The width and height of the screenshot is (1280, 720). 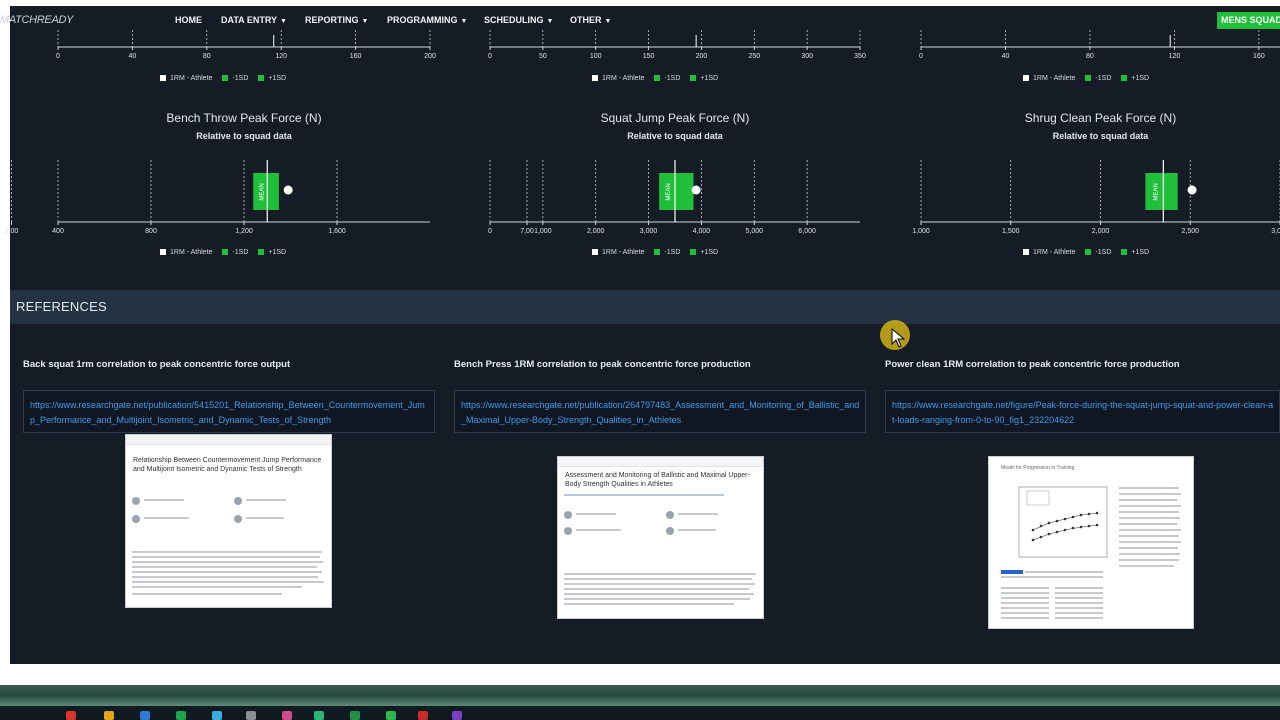 I want to click on tick-label: 400, so click(x=58, y=231).